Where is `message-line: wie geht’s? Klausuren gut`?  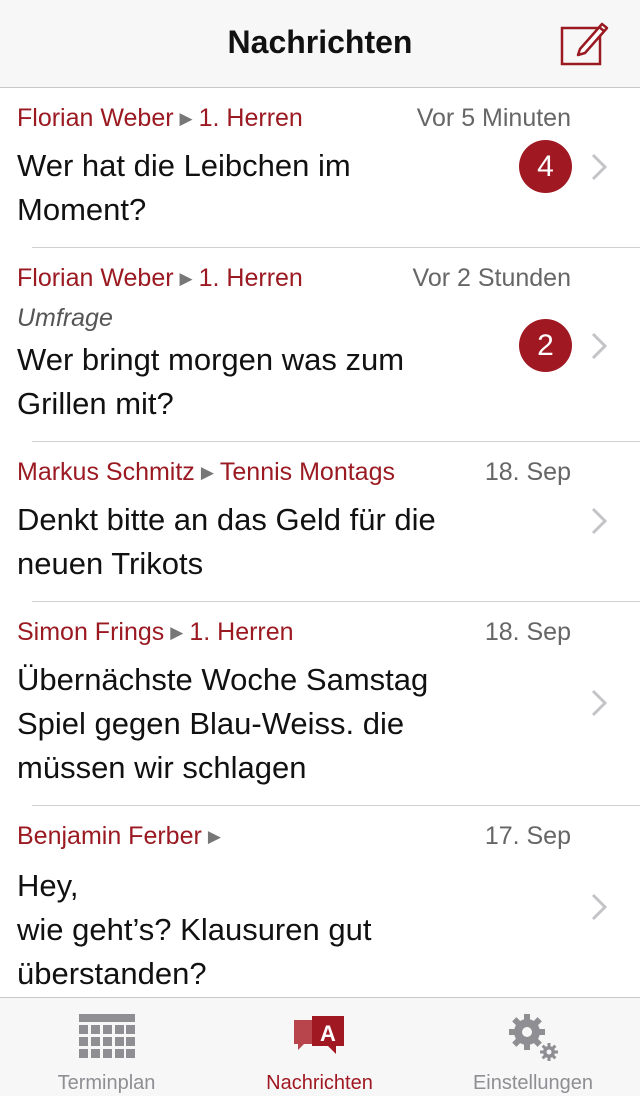 message-line: wie geht’s? Klausuren gut is located at coordinates (194, 929).